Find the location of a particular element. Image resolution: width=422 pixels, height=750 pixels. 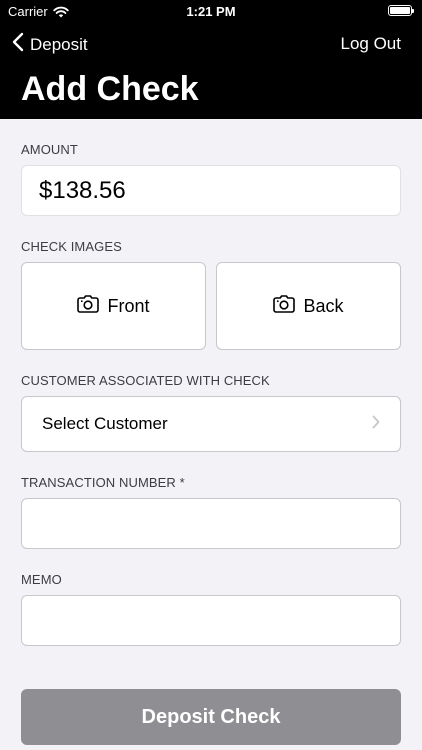

logout-button: Log Out is located at coordinates (371, 44).